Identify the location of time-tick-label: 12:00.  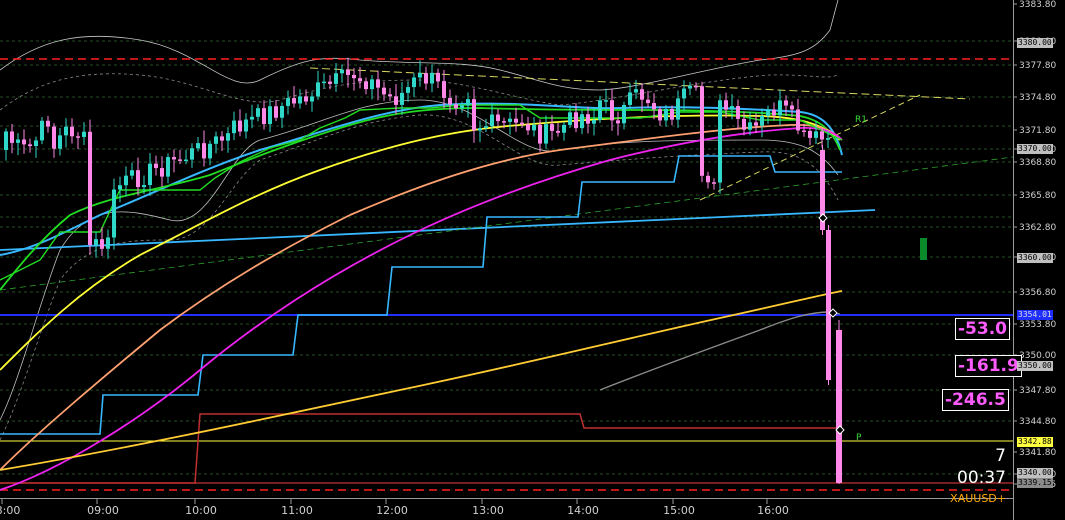
(392, 510).